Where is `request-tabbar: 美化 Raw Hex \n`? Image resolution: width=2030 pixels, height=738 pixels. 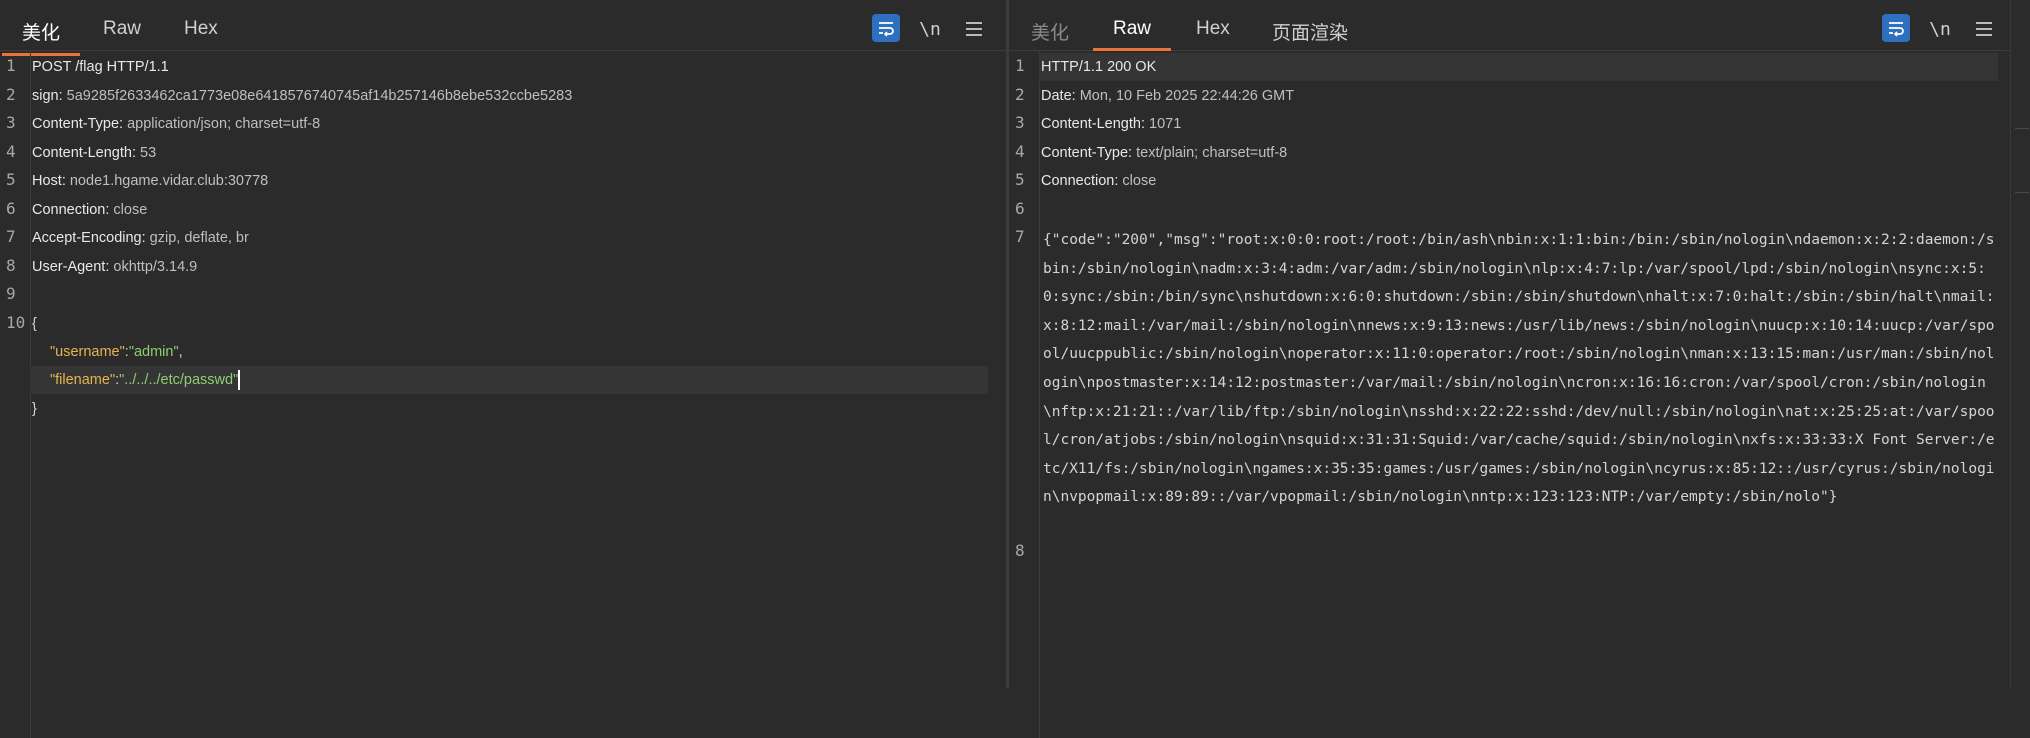 request-tabbar: 美化 Raw Hex \n is located at coordinates (503, 28).